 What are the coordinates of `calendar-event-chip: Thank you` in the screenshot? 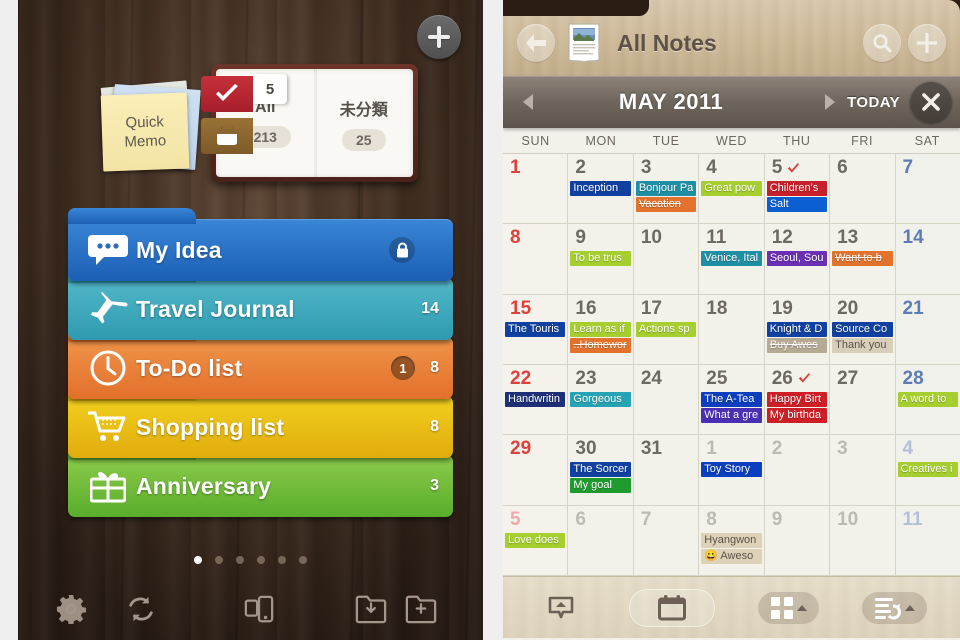 It's located at (862, 345).